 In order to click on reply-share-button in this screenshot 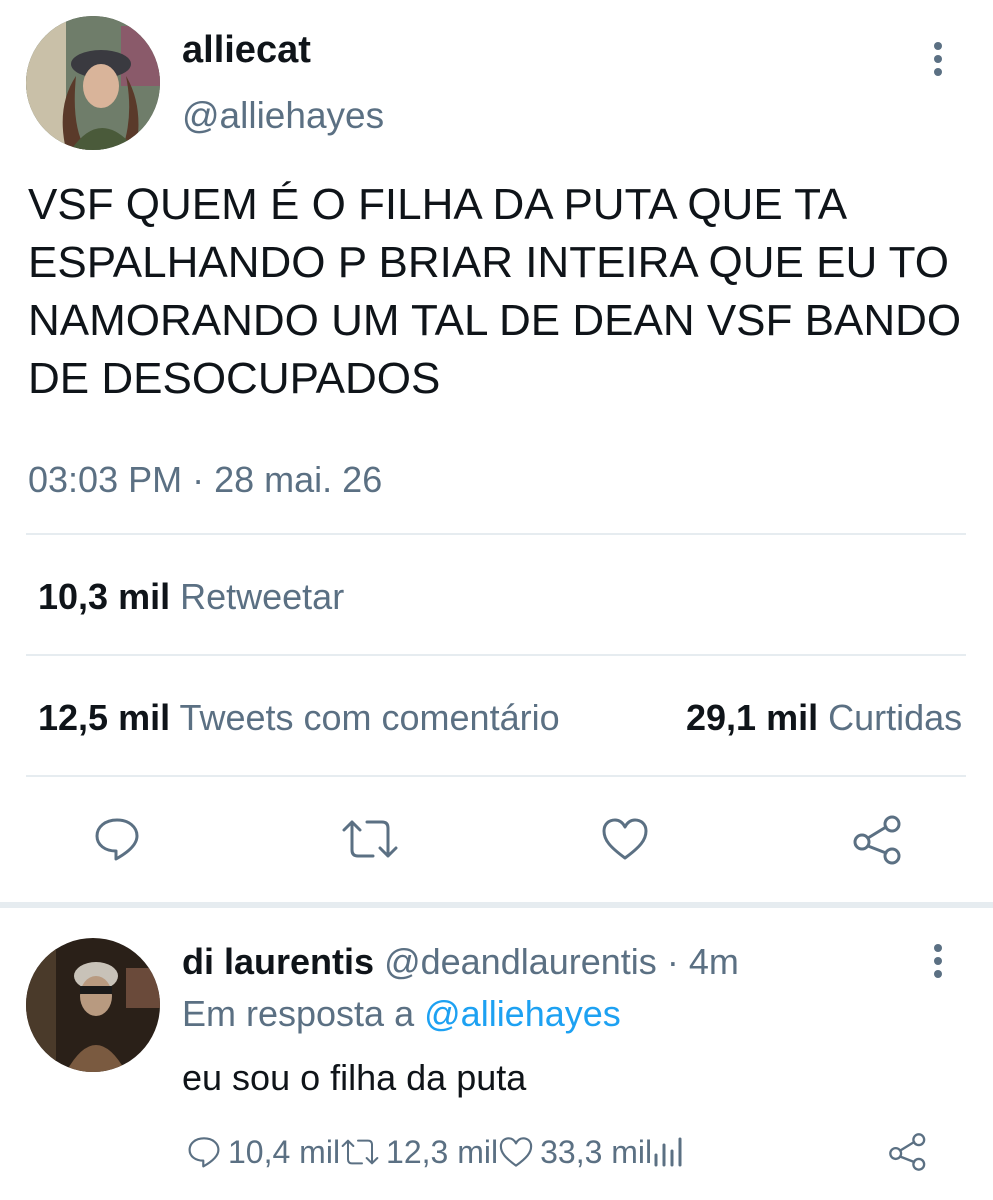, I will do `click(908, 1152)`.